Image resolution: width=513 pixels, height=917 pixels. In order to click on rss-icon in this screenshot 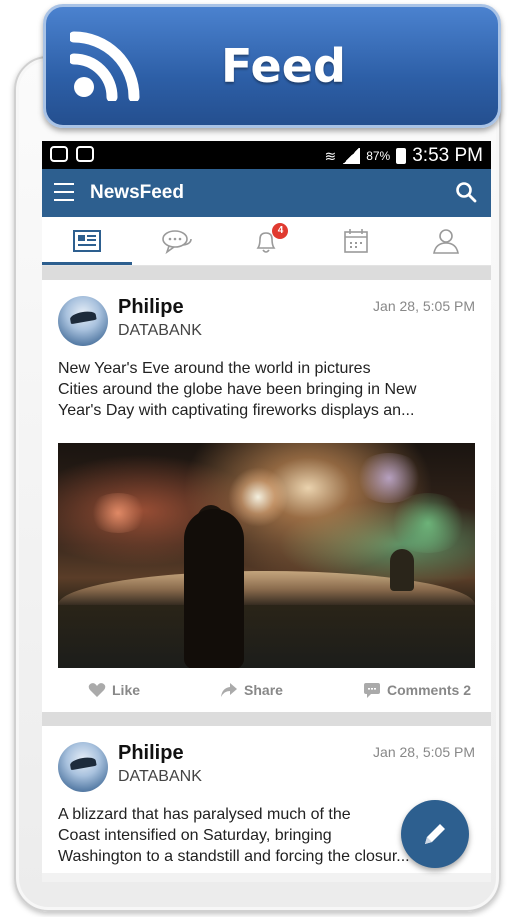, I will do `click(105, 66)`.